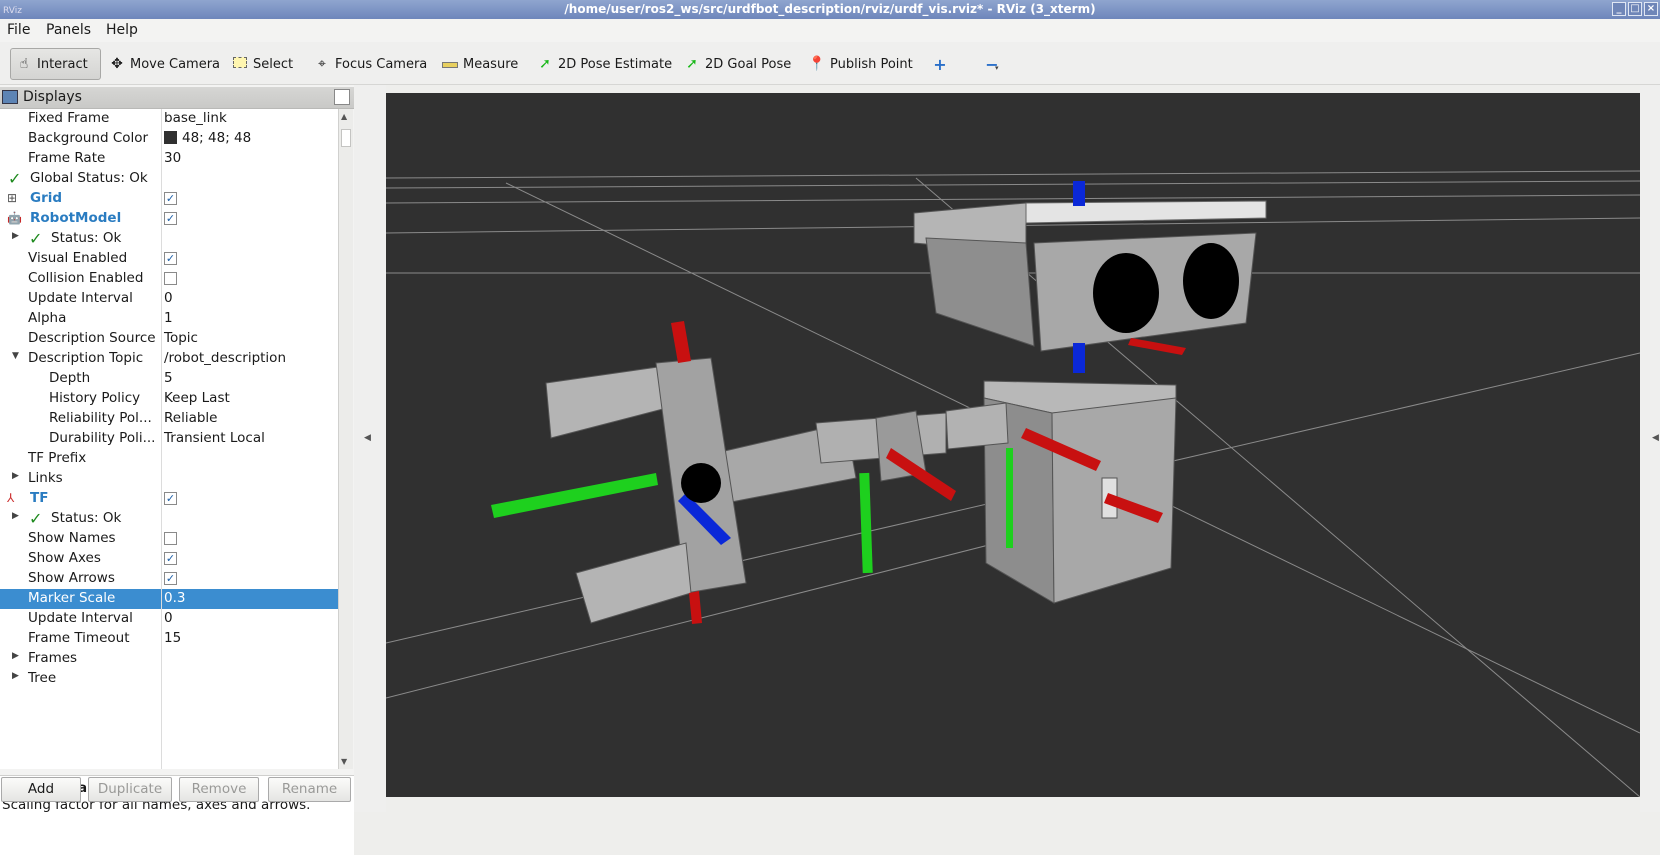 This screenshot has height=855, width=1660. I want to click on grid-icon: ⊞, so click(12, 198).